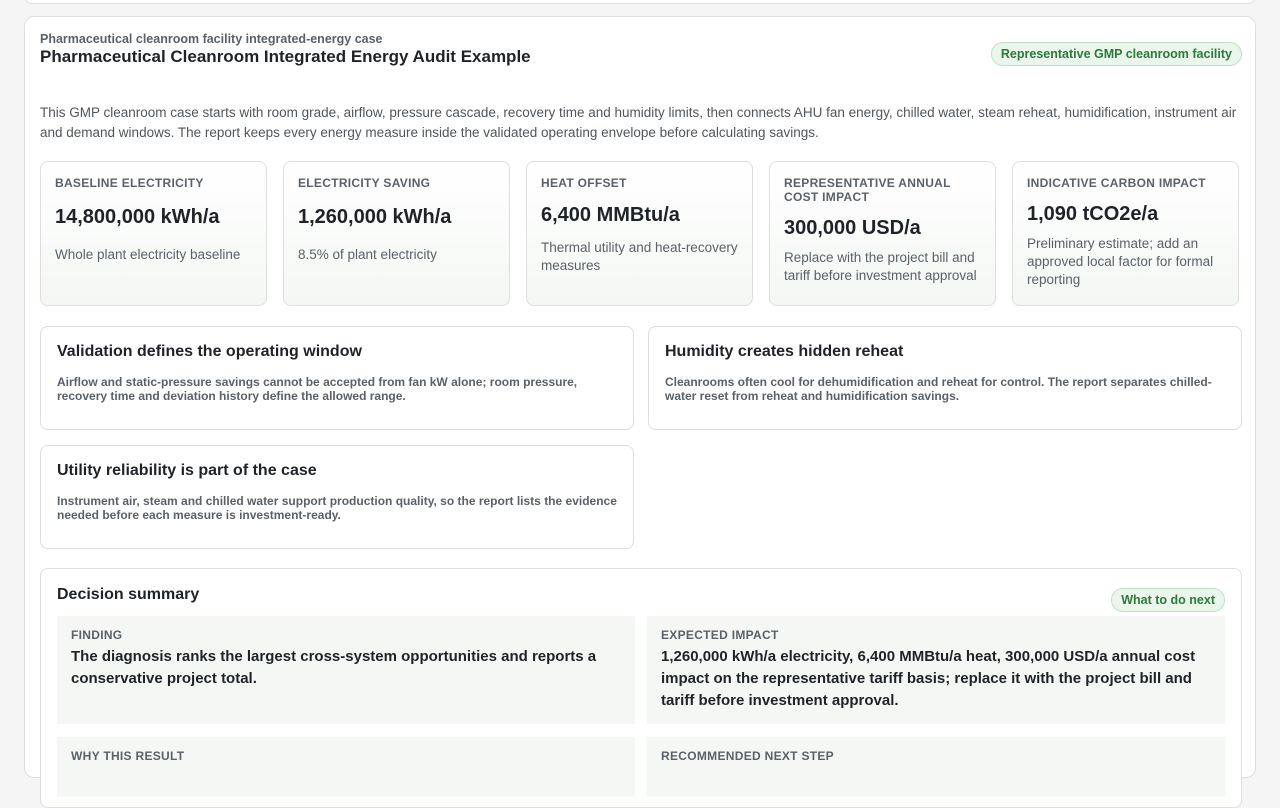  I want to click on facility-badge: Representative GMP cleanroom facility, so click(1116, 54).